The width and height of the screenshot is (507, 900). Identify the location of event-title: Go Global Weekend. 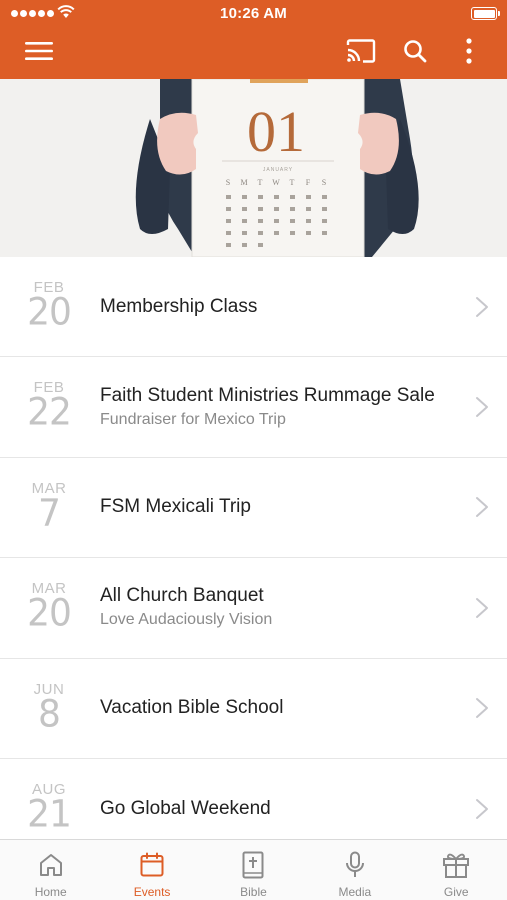
(185, 808).